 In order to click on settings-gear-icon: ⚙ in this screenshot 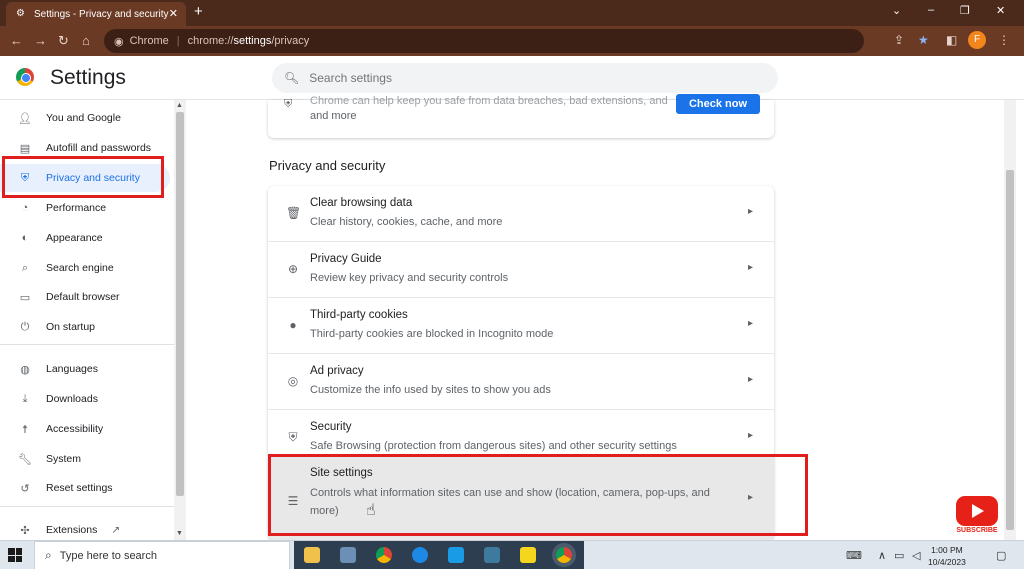, I will do `click(20, 13)`.